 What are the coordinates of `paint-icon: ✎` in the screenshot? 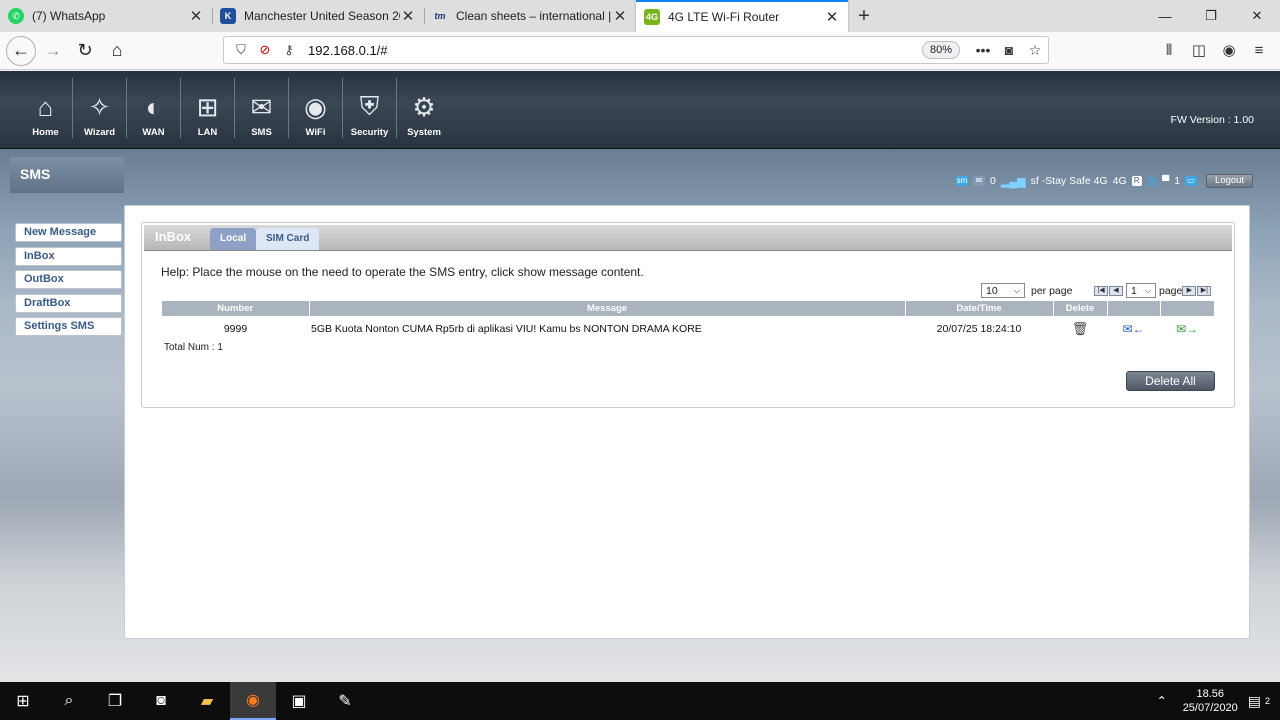 It's located at (345, 701).